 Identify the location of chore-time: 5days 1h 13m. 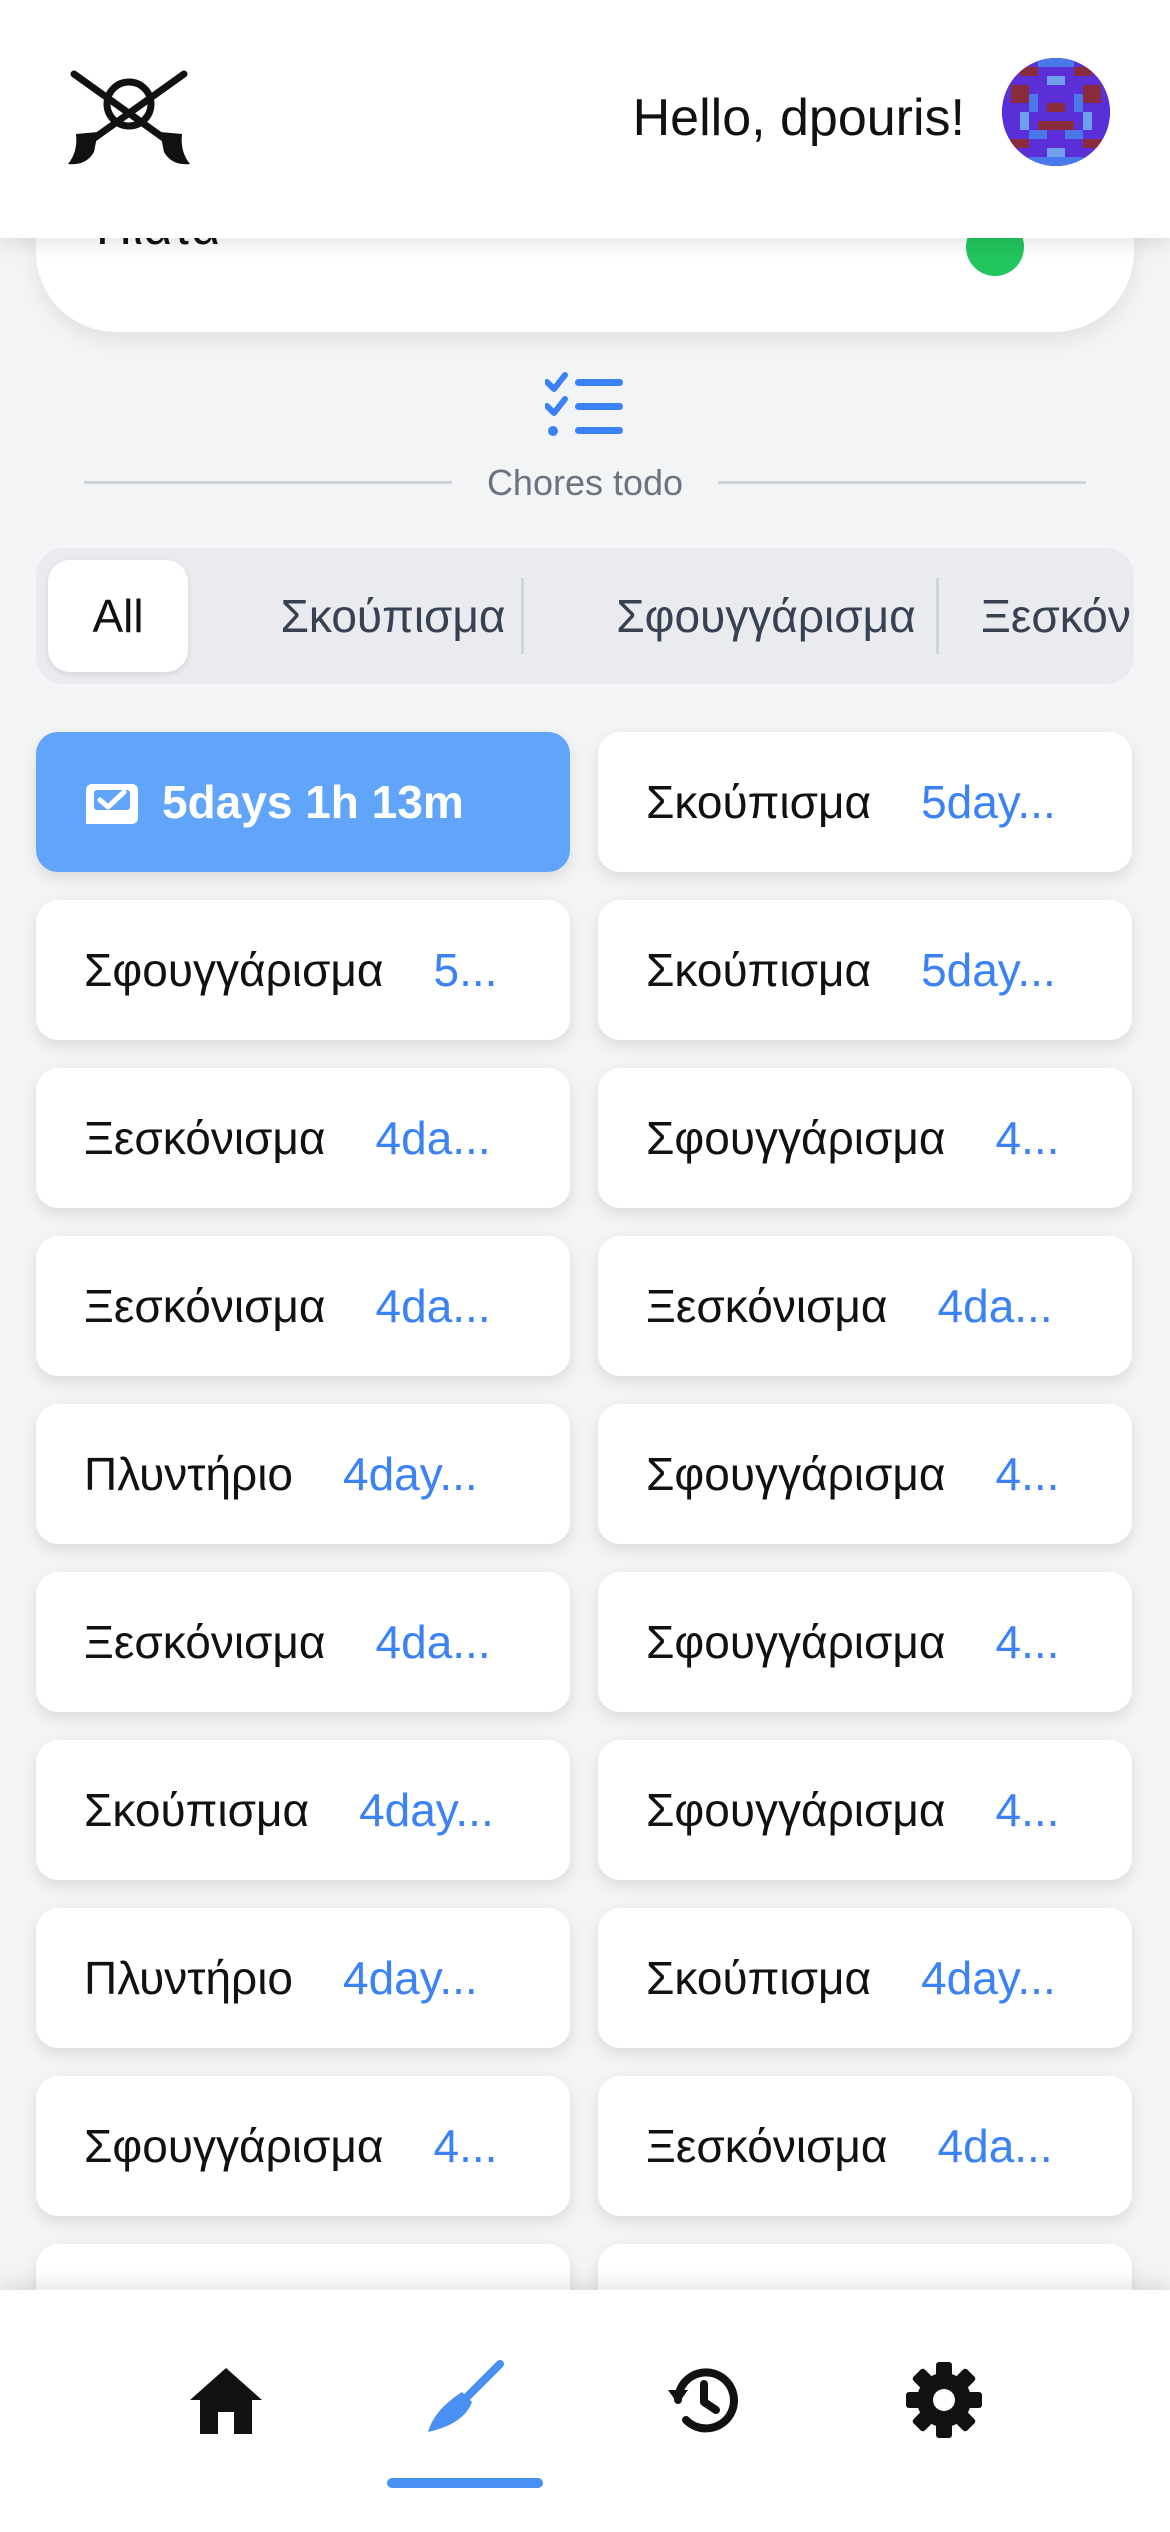
(313, 802).